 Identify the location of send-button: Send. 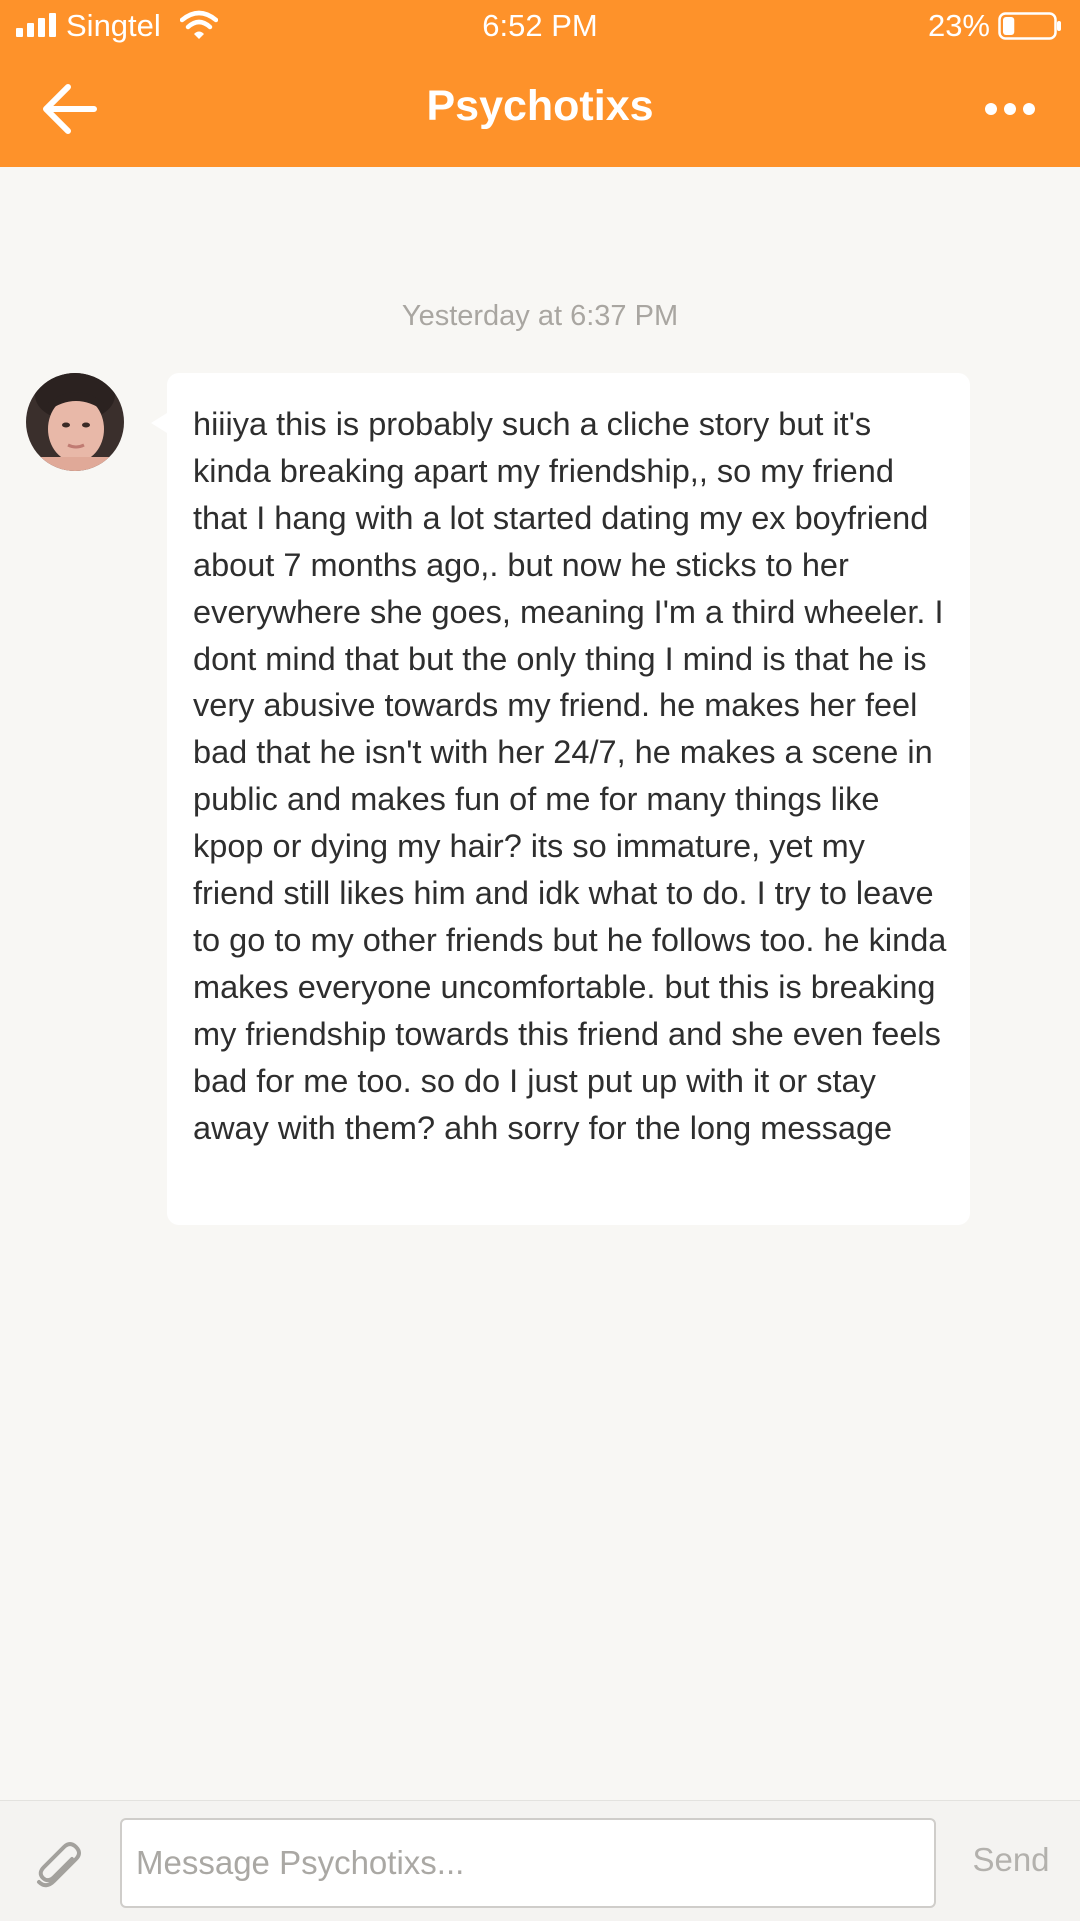
(1011, 1860).